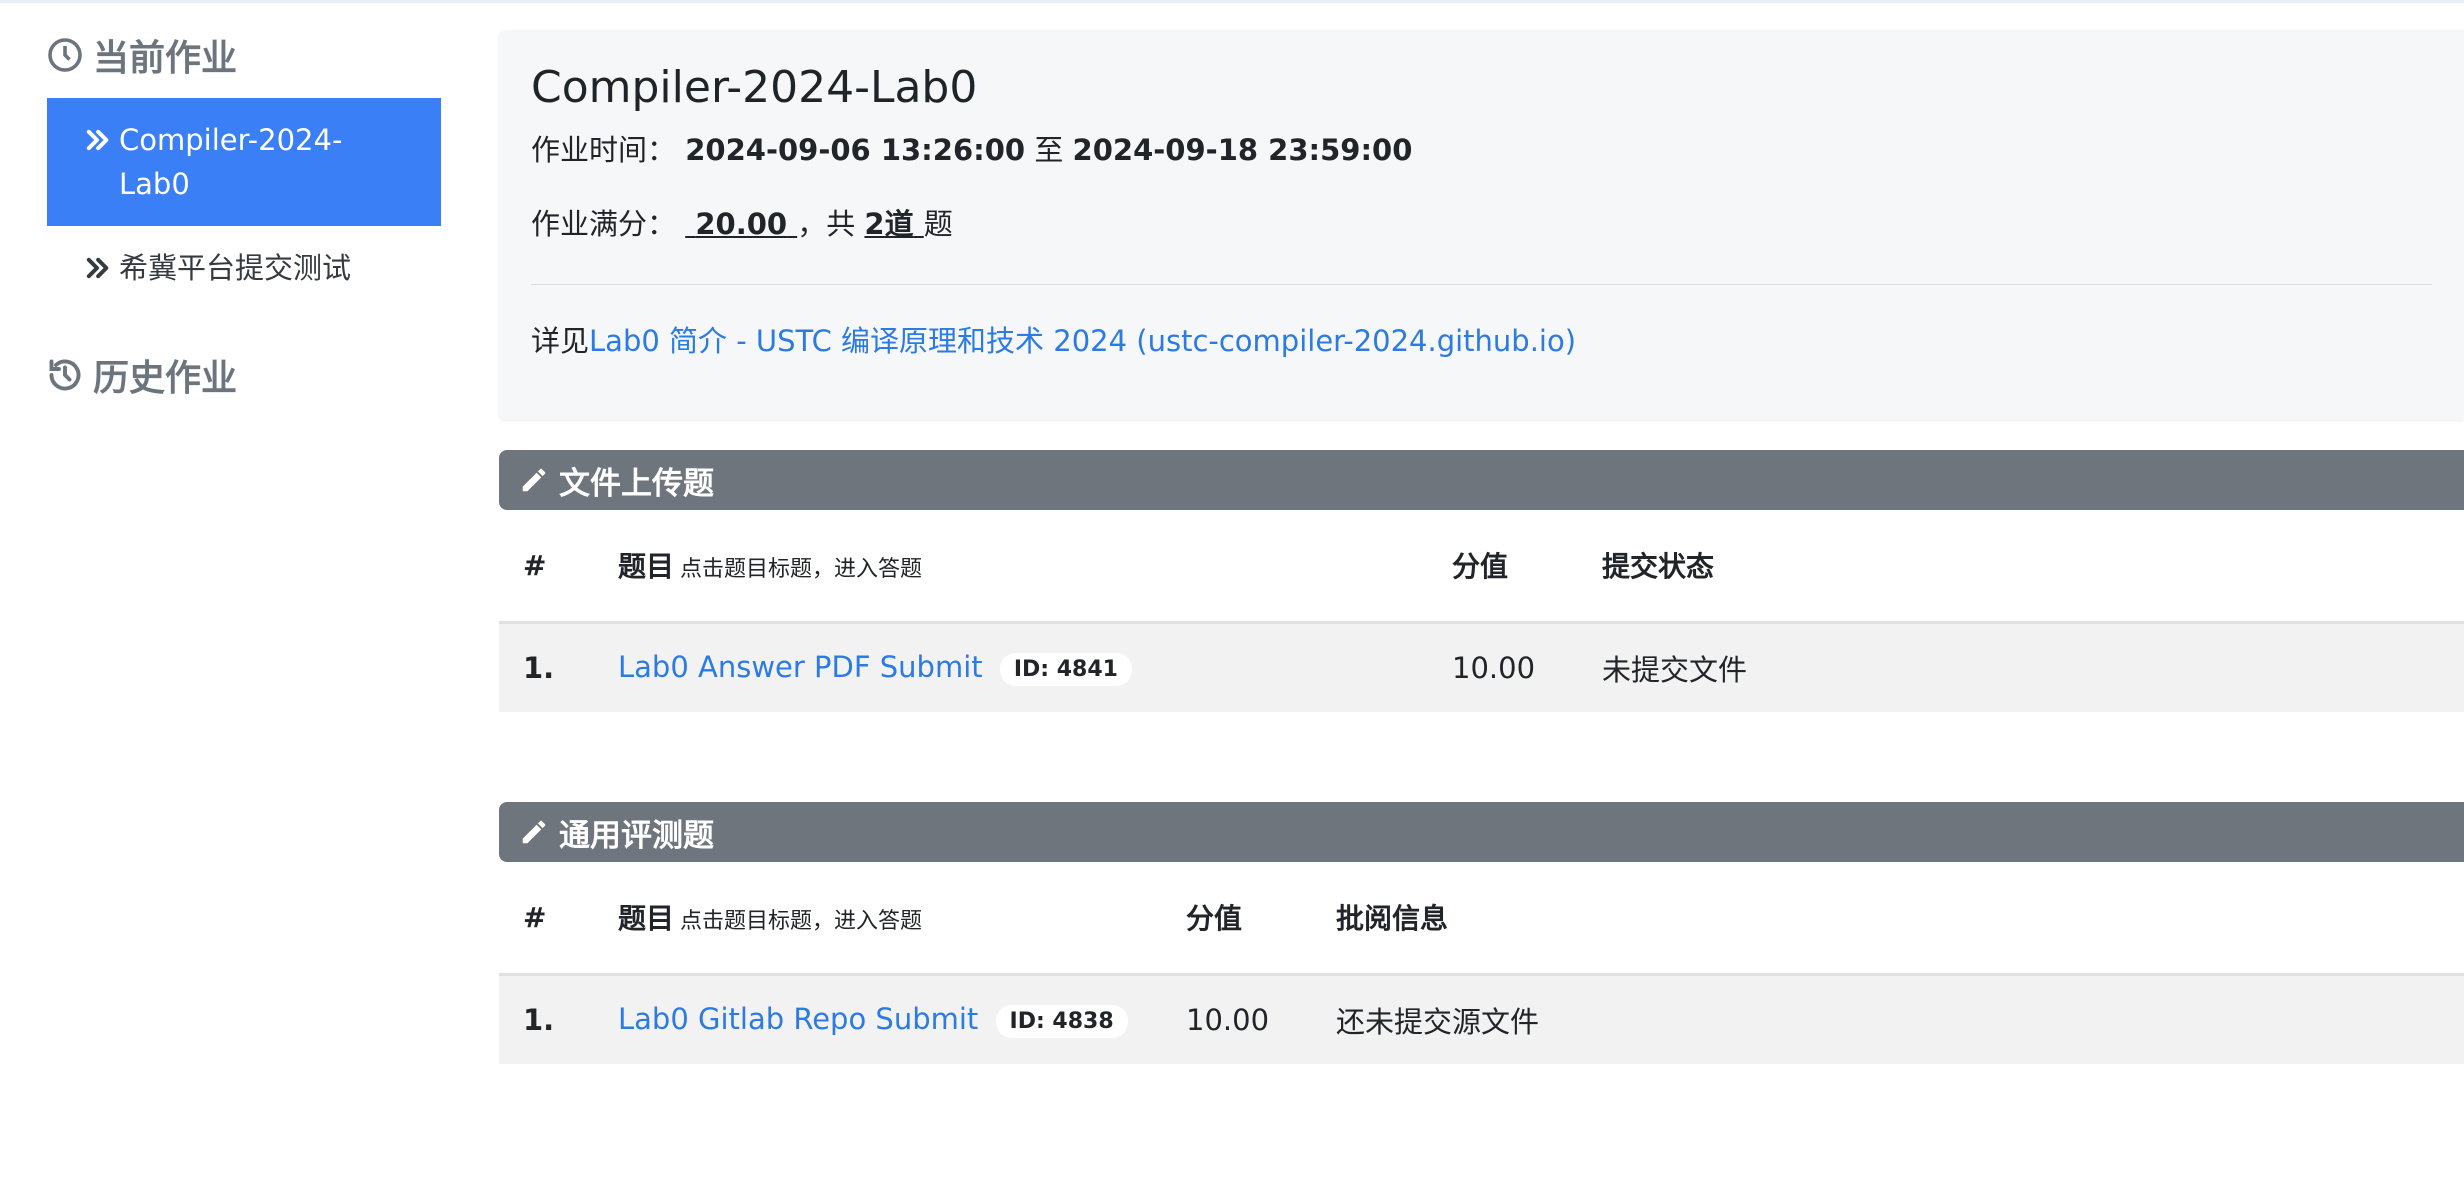 This screenshot has width=2464, height=1204. What do you see at coordinates (800, 667) in the screenshot?
I see `question-link-lab0-answer-pdf: Lab0 Answer PDF Submit` at bounding box center [800, 667].